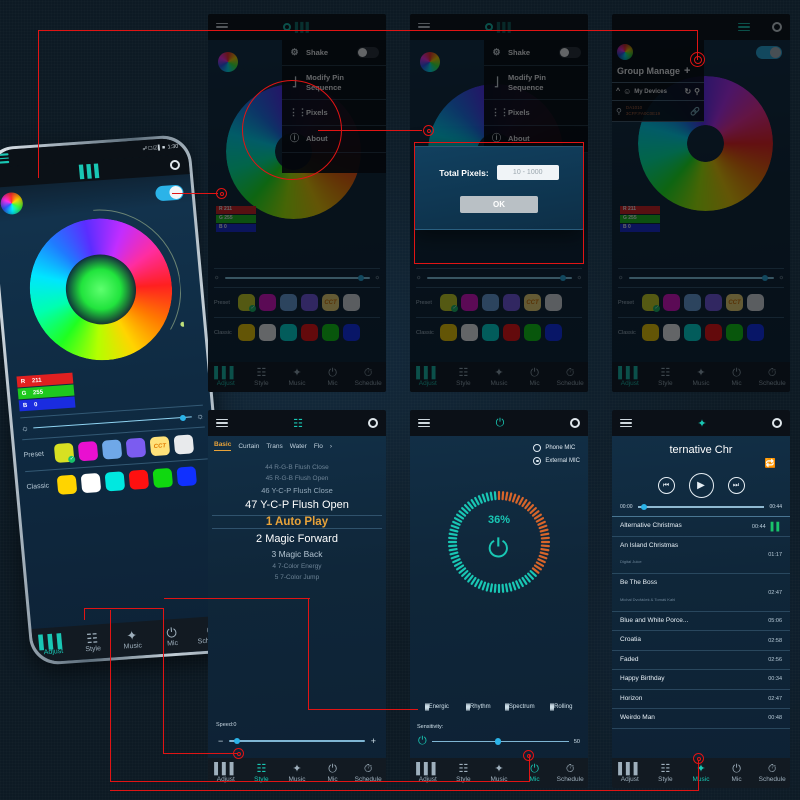 This screenshot has width=800, height=800. What do you see at coordinates (182, 324) in the screenshot?
I see `arc-handle` at bounding box center [182, 324].